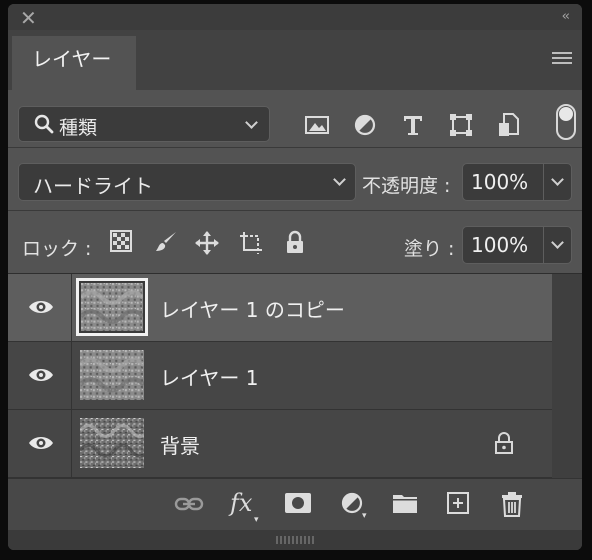 This screenshot has height=560, width=592. I want to click on layer-row: 背景, so click(280, 444).